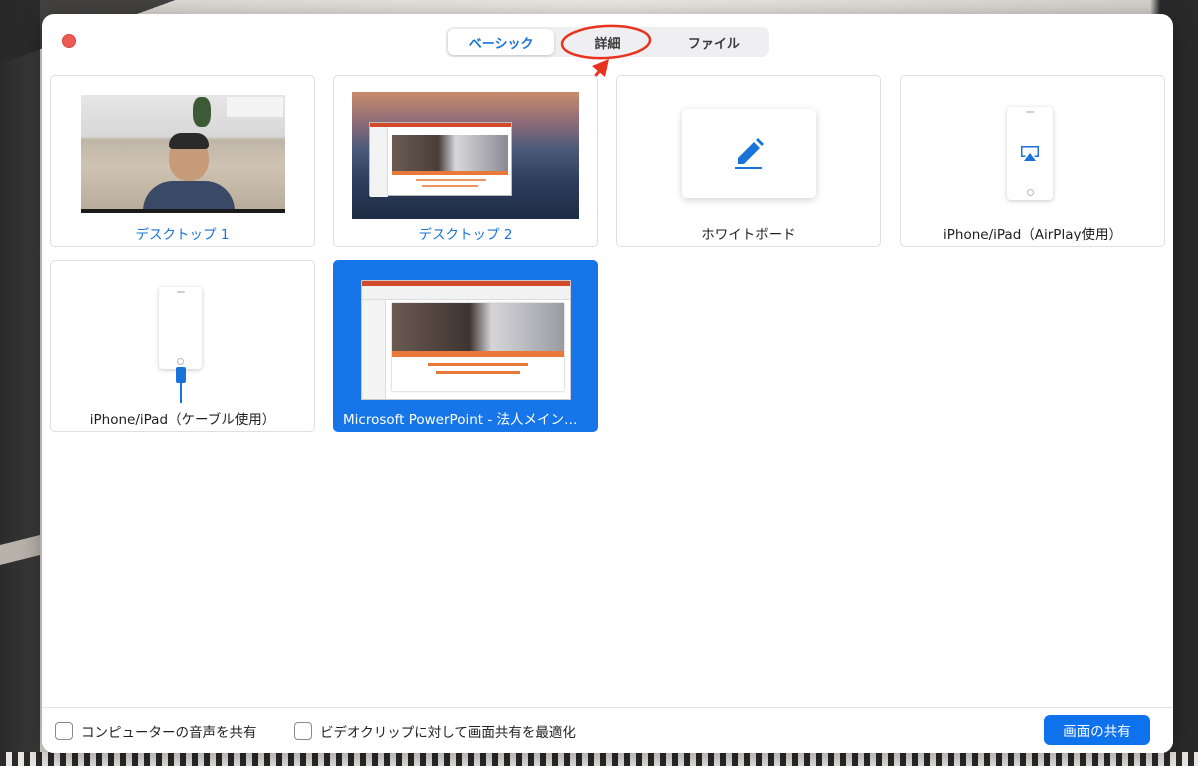 The height and width of the screenshot is (766, 1198). I want to click on dialog-footer: コンピューターの音声を共有 ビデオクリップに対して画面共有を最適化 画面の共有, so click(607, 730).